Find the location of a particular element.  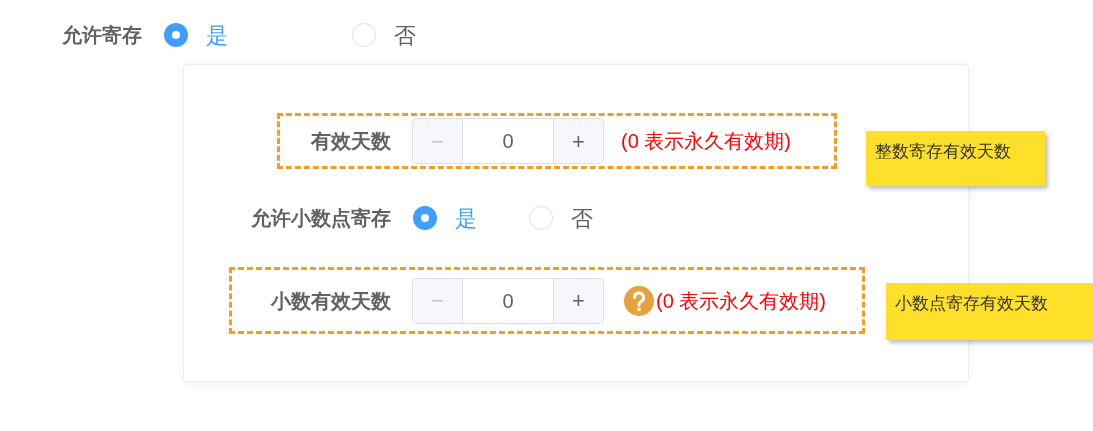

help-icon is located at coordinates (639, 300).